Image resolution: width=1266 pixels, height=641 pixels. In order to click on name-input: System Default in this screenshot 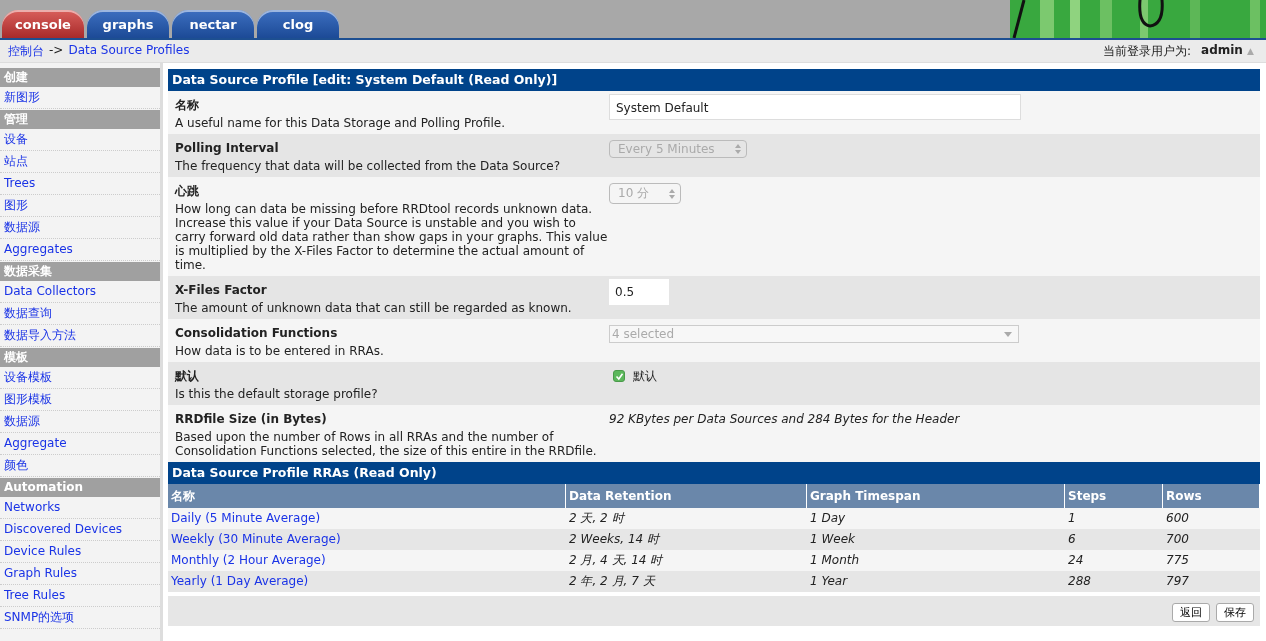, I will do `click(815, 107)`.